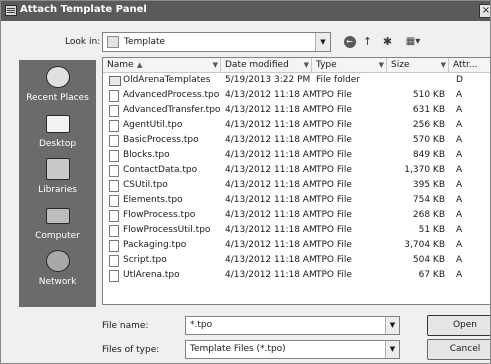 This screenshot has height=364, width=491. What do you see at coordinates (268, 80) in the screenshot?
I see `date-modified-cell: 5/19/2013 3:22 PM` at bounding box center [268, 80].